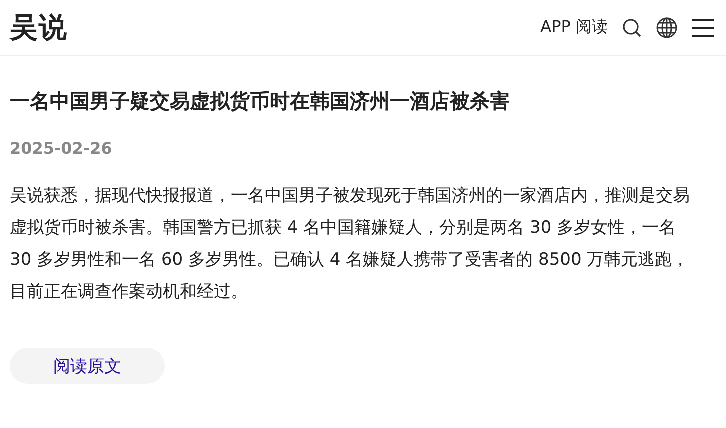 This screenshot has width=726, height=428. I want to click on read-original-button: 阅读原文, so click(87, 366).